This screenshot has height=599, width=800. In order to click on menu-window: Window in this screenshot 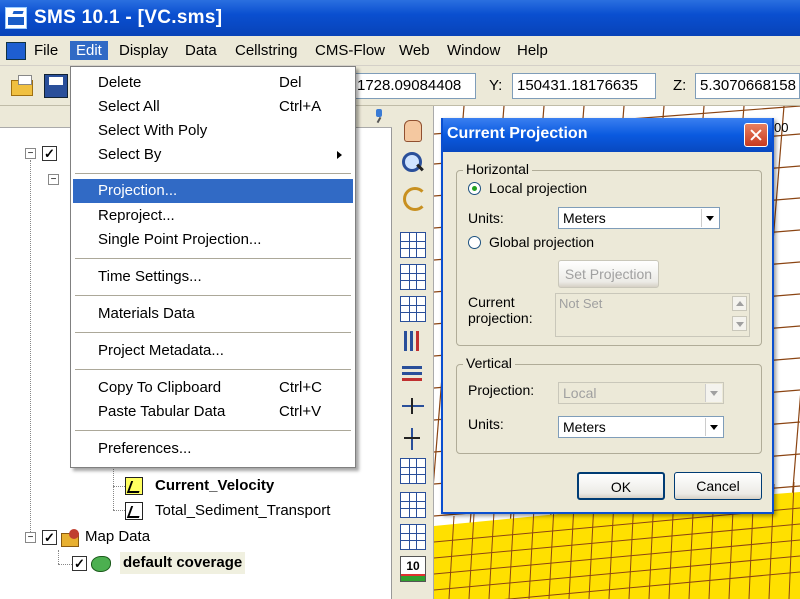, I will do `click(473, 50)`.